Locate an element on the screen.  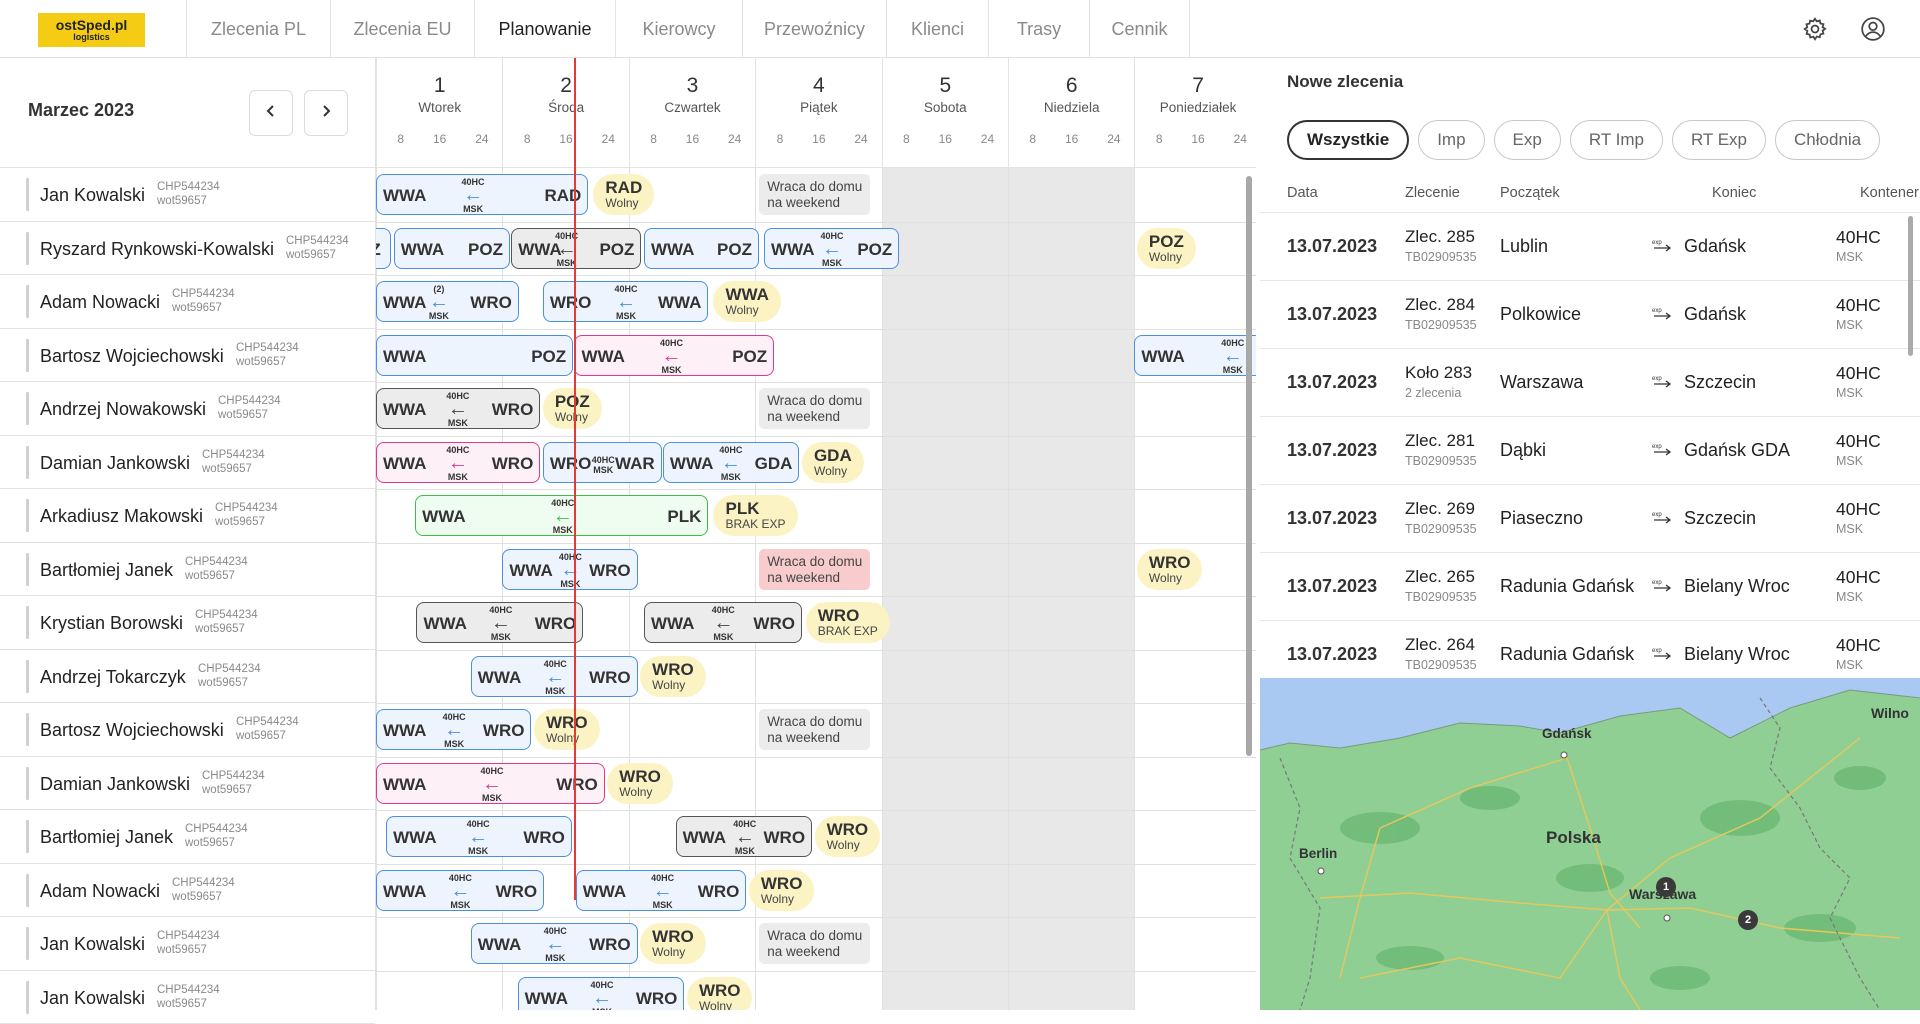
trip-block: WWAGDA40HC←MSK is located at coordinates (731, 462).